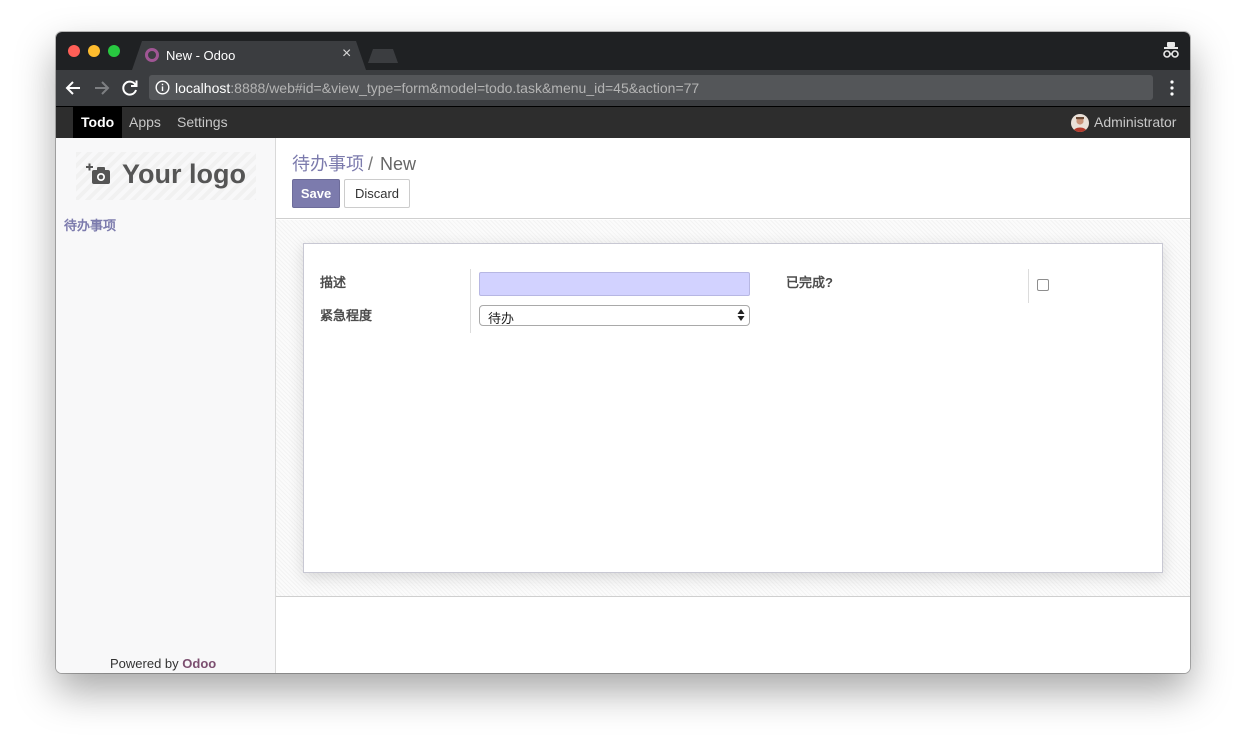 The image size is (1246, 753). What do you see at coordinates (1080, 123) in the screenshot?
I see `avatar` at bounding box center [1080, 123].